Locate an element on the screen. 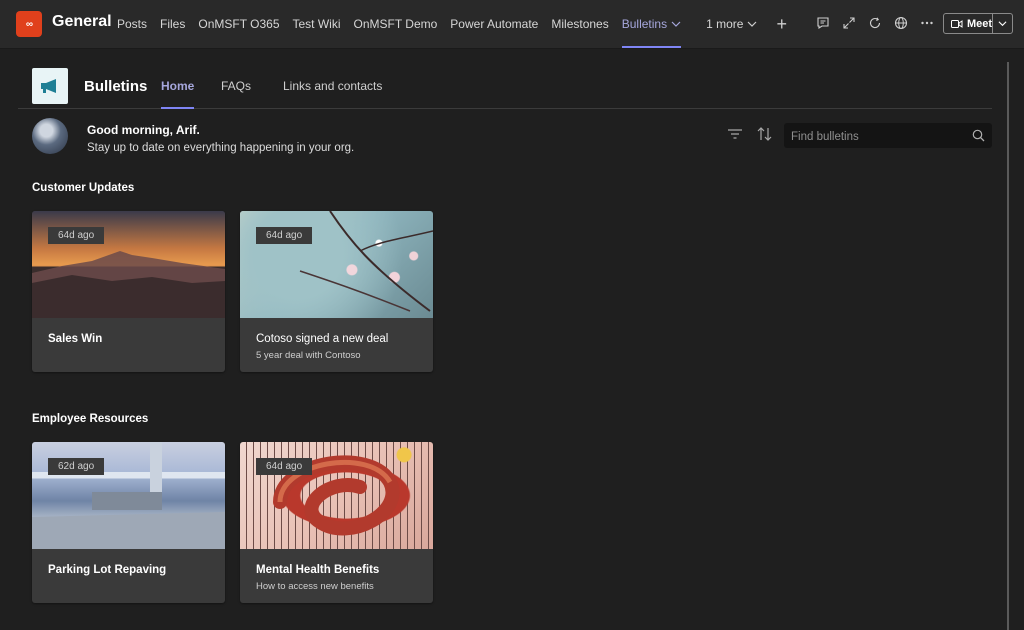  bulletin-card: 62d ago Parking Lot Repaving is located at coordinates (128, 522).